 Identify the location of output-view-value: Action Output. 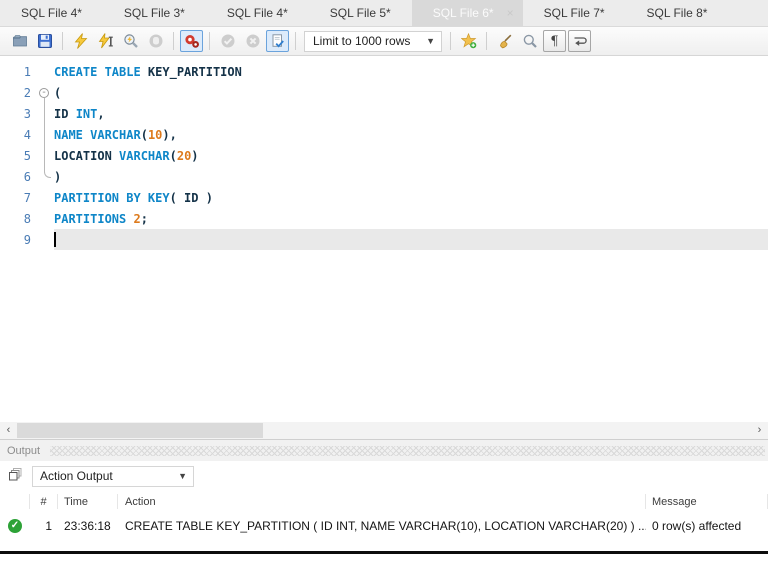
(76, 476).